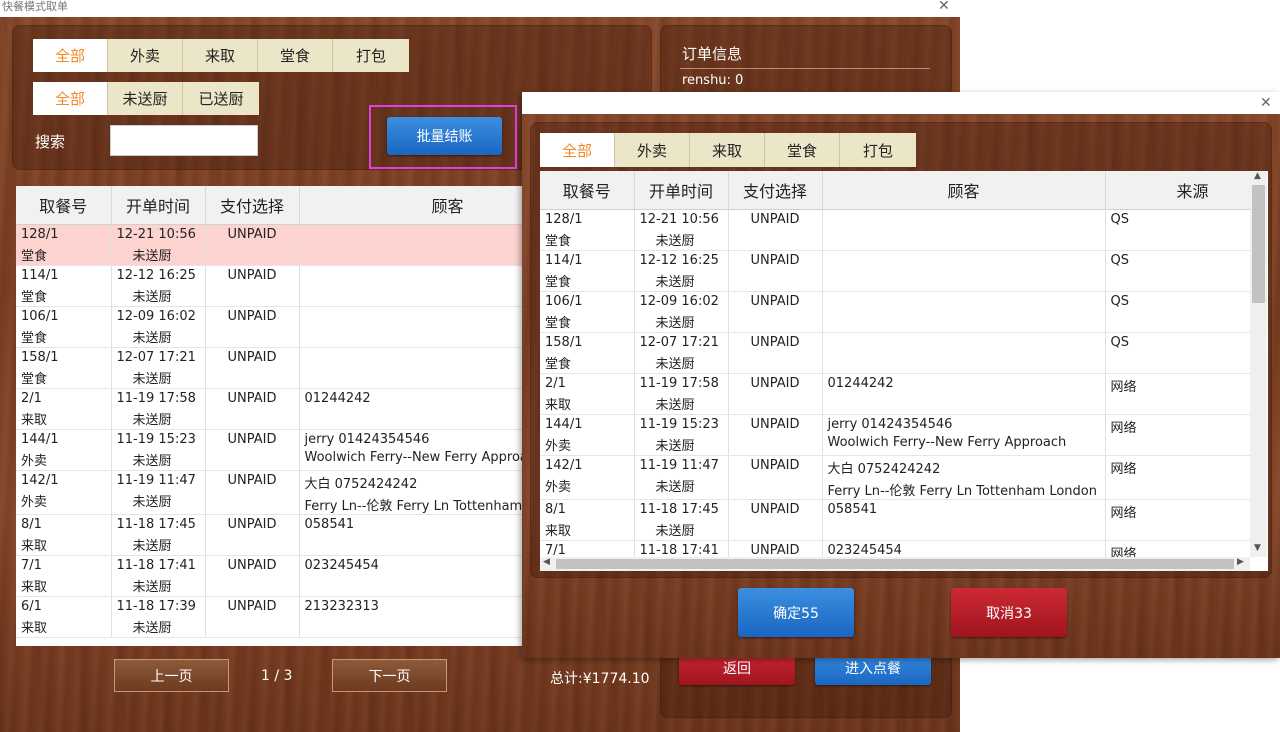  What do you see at coordinates (802, 150) in the screenshot?
I see `dialog-tab-dine-in: 堂食` at bounding box center [802, 150].